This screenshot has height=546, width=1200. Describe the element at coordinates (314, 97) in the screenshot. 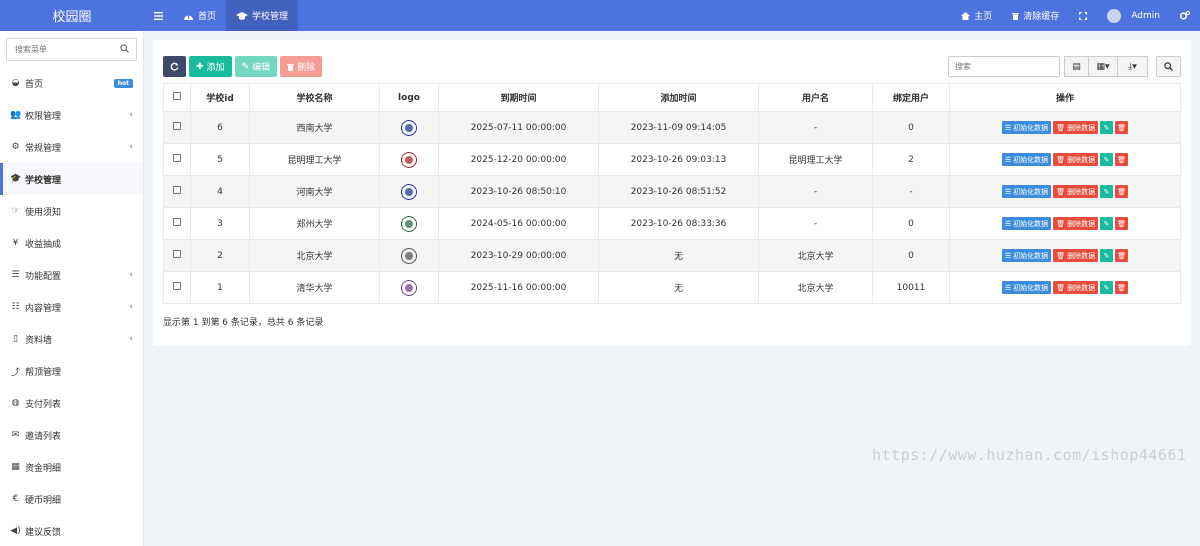

I see `column-header: 学校名称` at that location.